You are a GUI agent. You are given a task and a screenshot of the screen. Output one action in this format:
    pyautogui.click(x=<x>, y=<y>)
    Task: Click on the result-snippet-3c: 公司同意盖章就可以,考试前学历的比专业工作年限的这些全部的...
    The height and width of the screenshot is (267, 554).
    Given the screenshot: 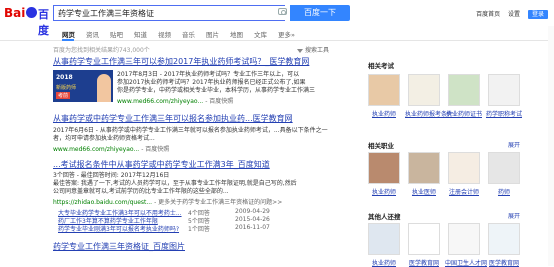 What is the action you would take?
    pyautogui.click(x=141, y=191)
    